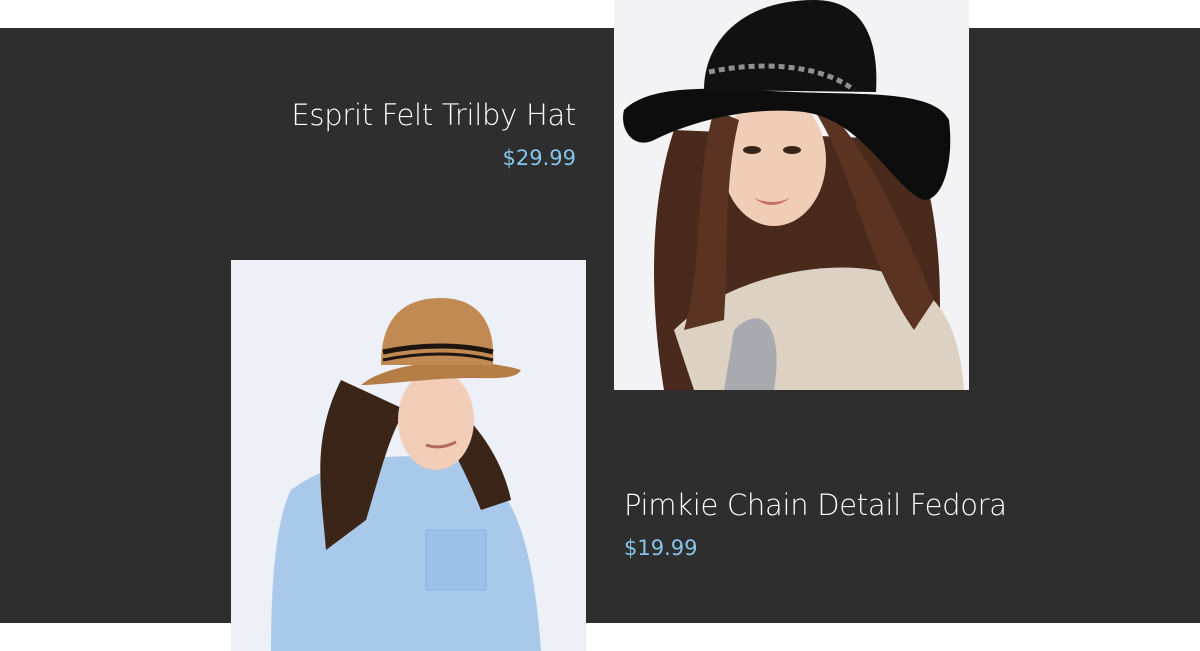 This screenshot has height=651, width=1200. Describe the element at coordinates (433, 115) in the screenshot. I see `product-title-esprit: Esprit Felt Trilby Hat` at that location.